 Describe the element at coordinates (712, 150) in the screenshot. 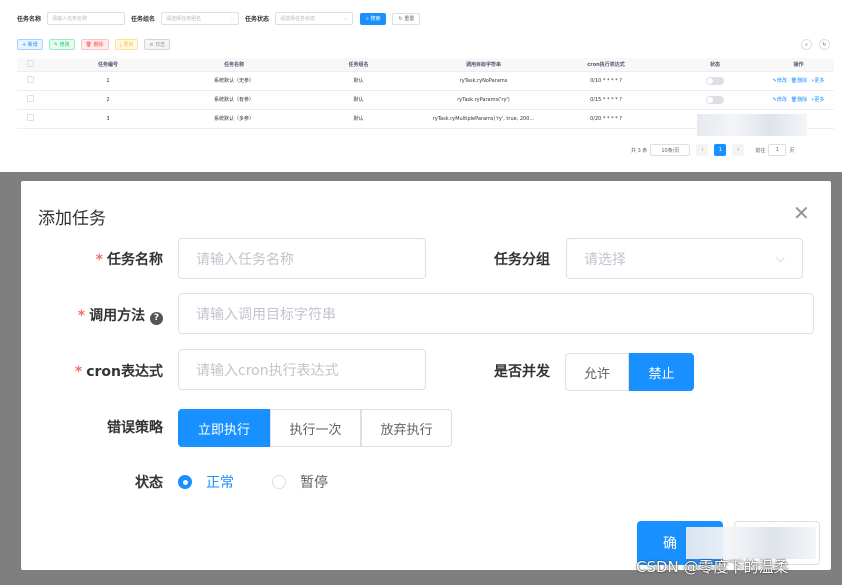

I see `pagination: 共 3 条 10条/页 ‹ 1 › 前往 1 页` at that location.